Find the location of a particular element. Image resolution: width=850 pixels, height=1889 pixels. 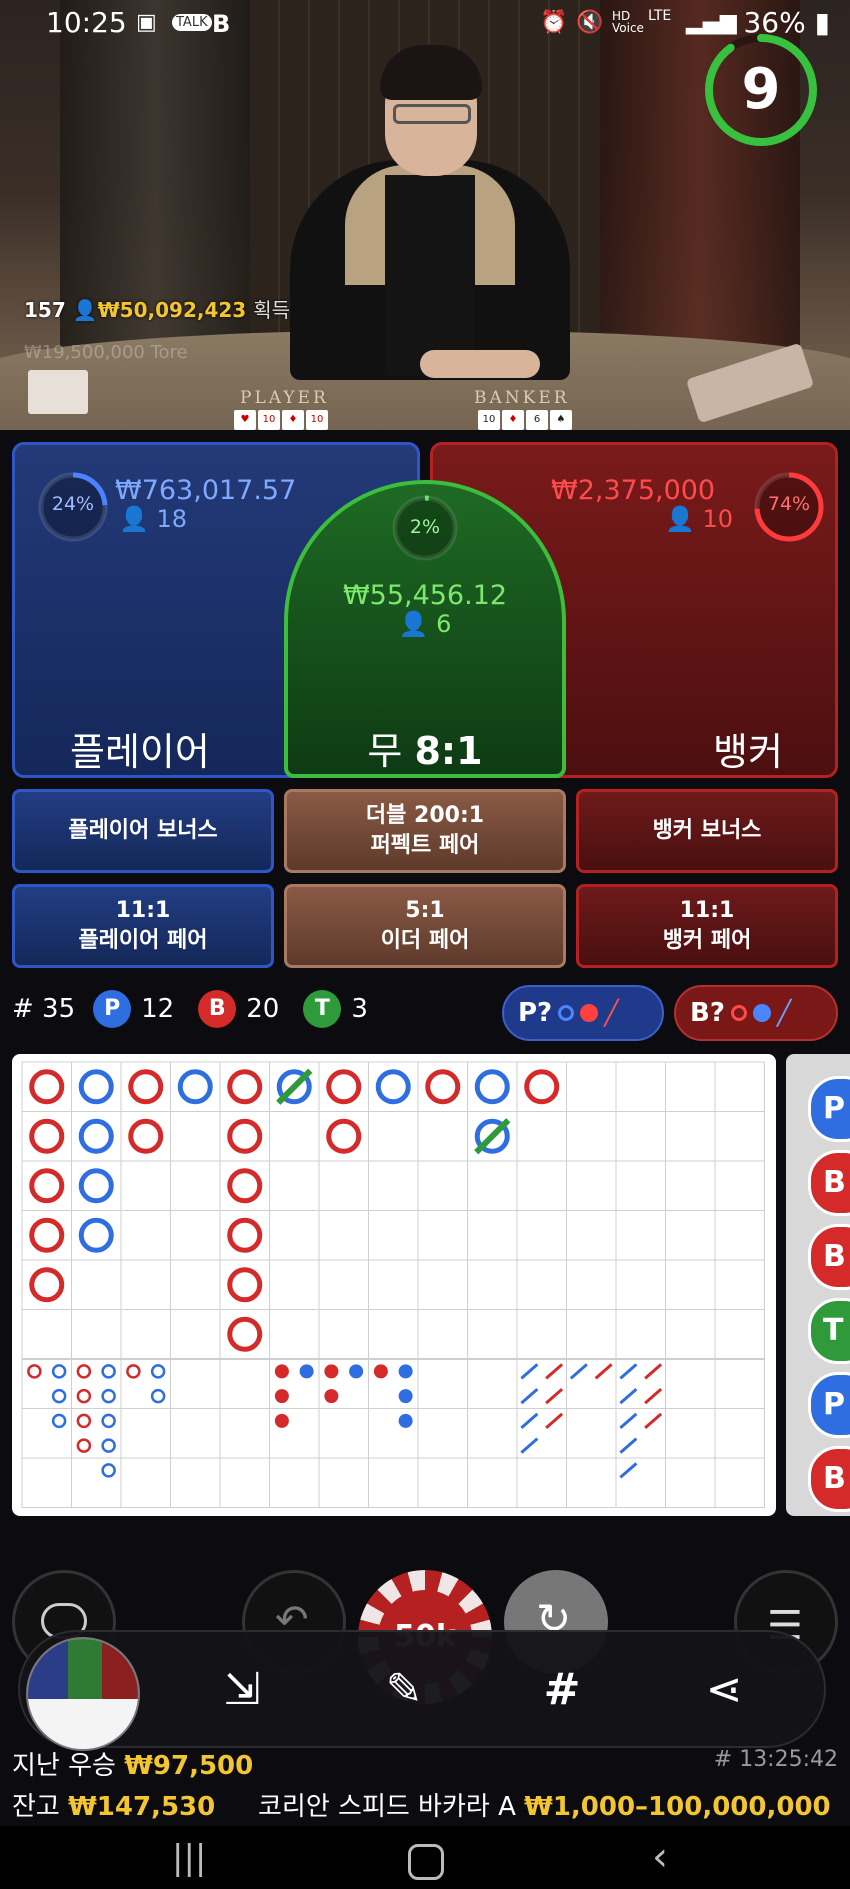

winners-count: 157 is located at coordinates (45, 310).